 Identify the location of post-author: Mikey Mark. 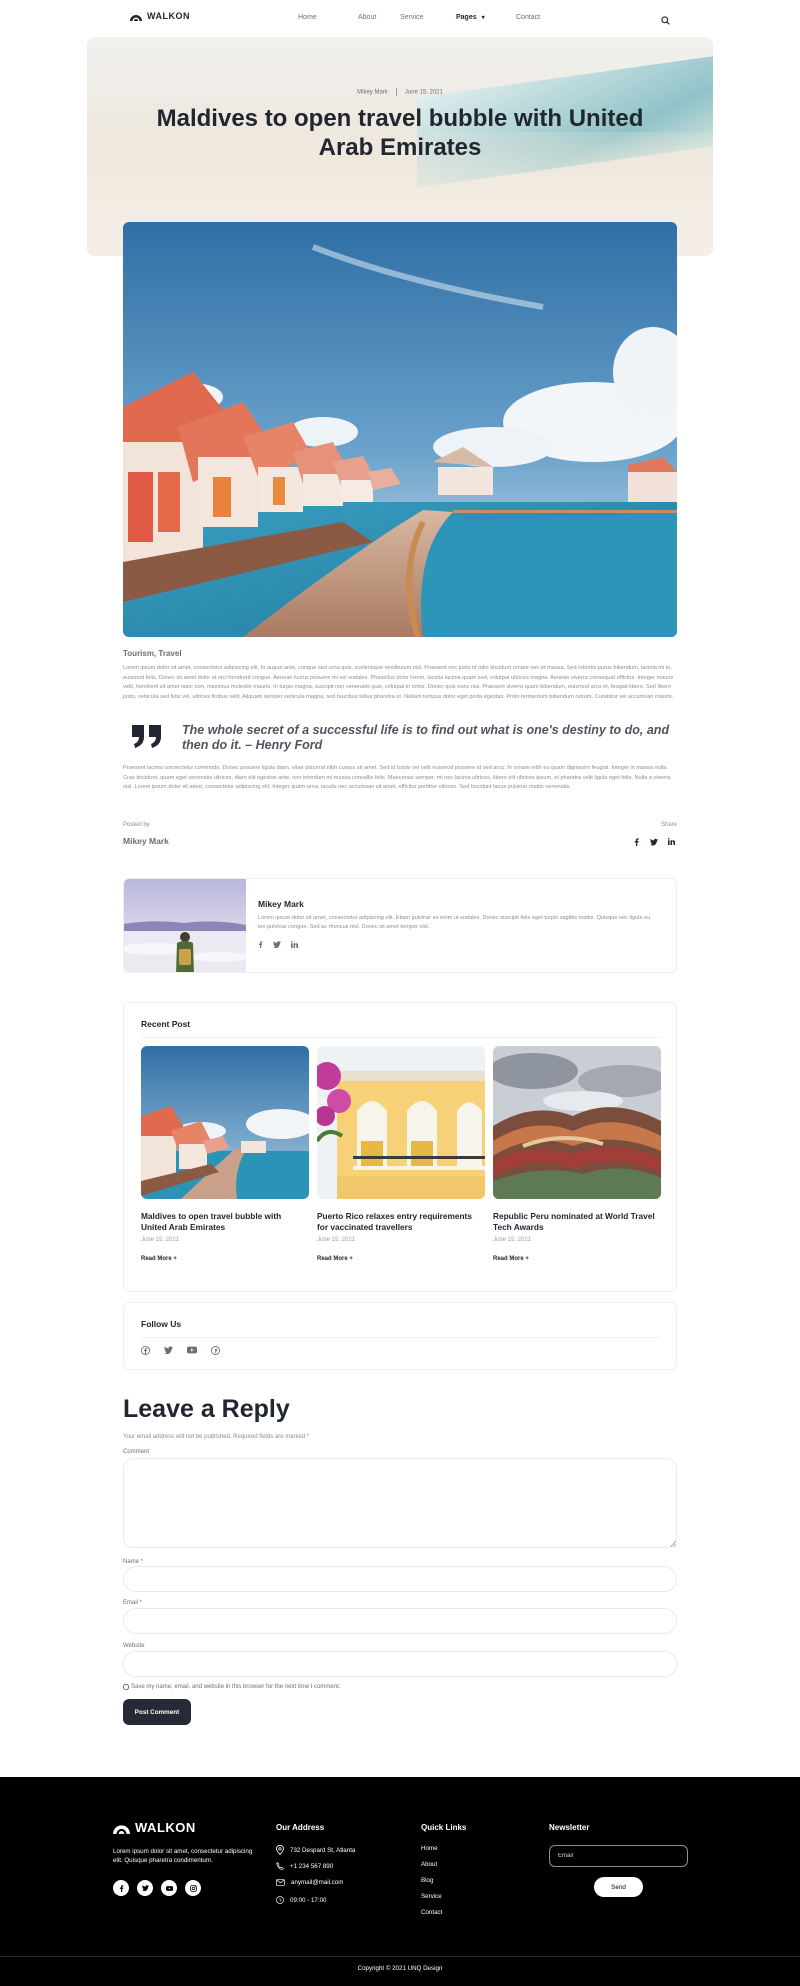
(372, 93).